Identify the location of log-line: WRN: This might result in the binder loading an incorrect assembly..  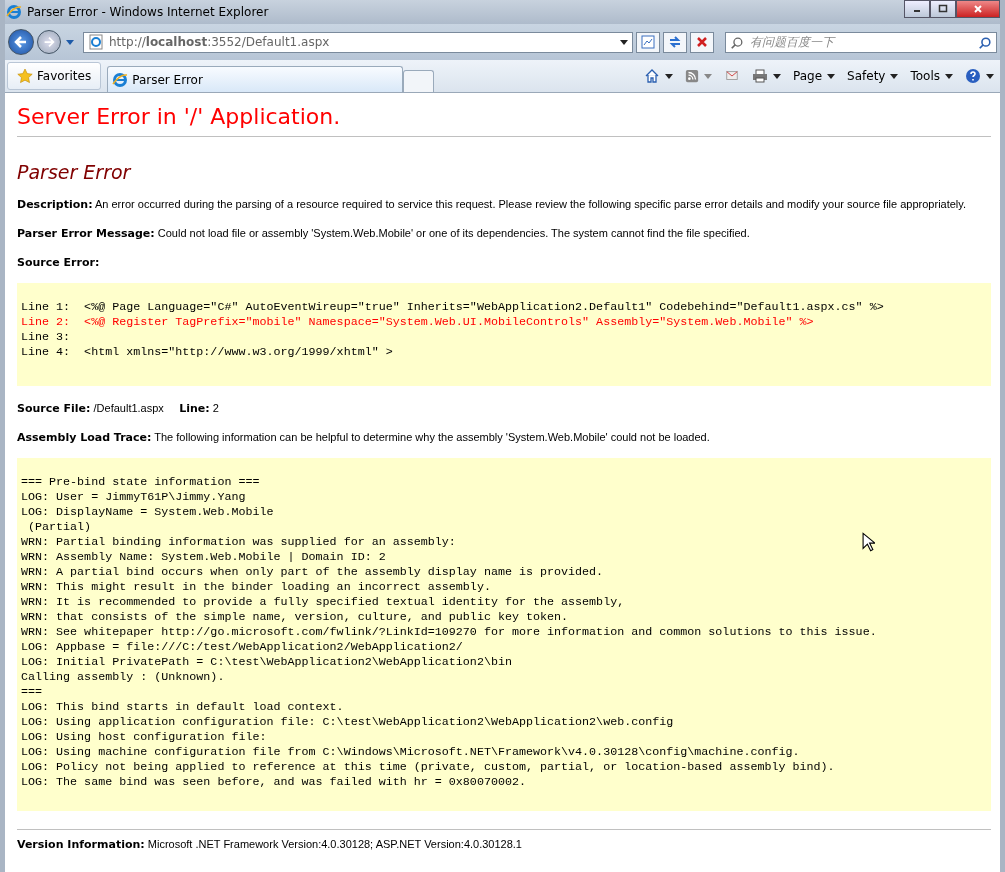
(256, 587).